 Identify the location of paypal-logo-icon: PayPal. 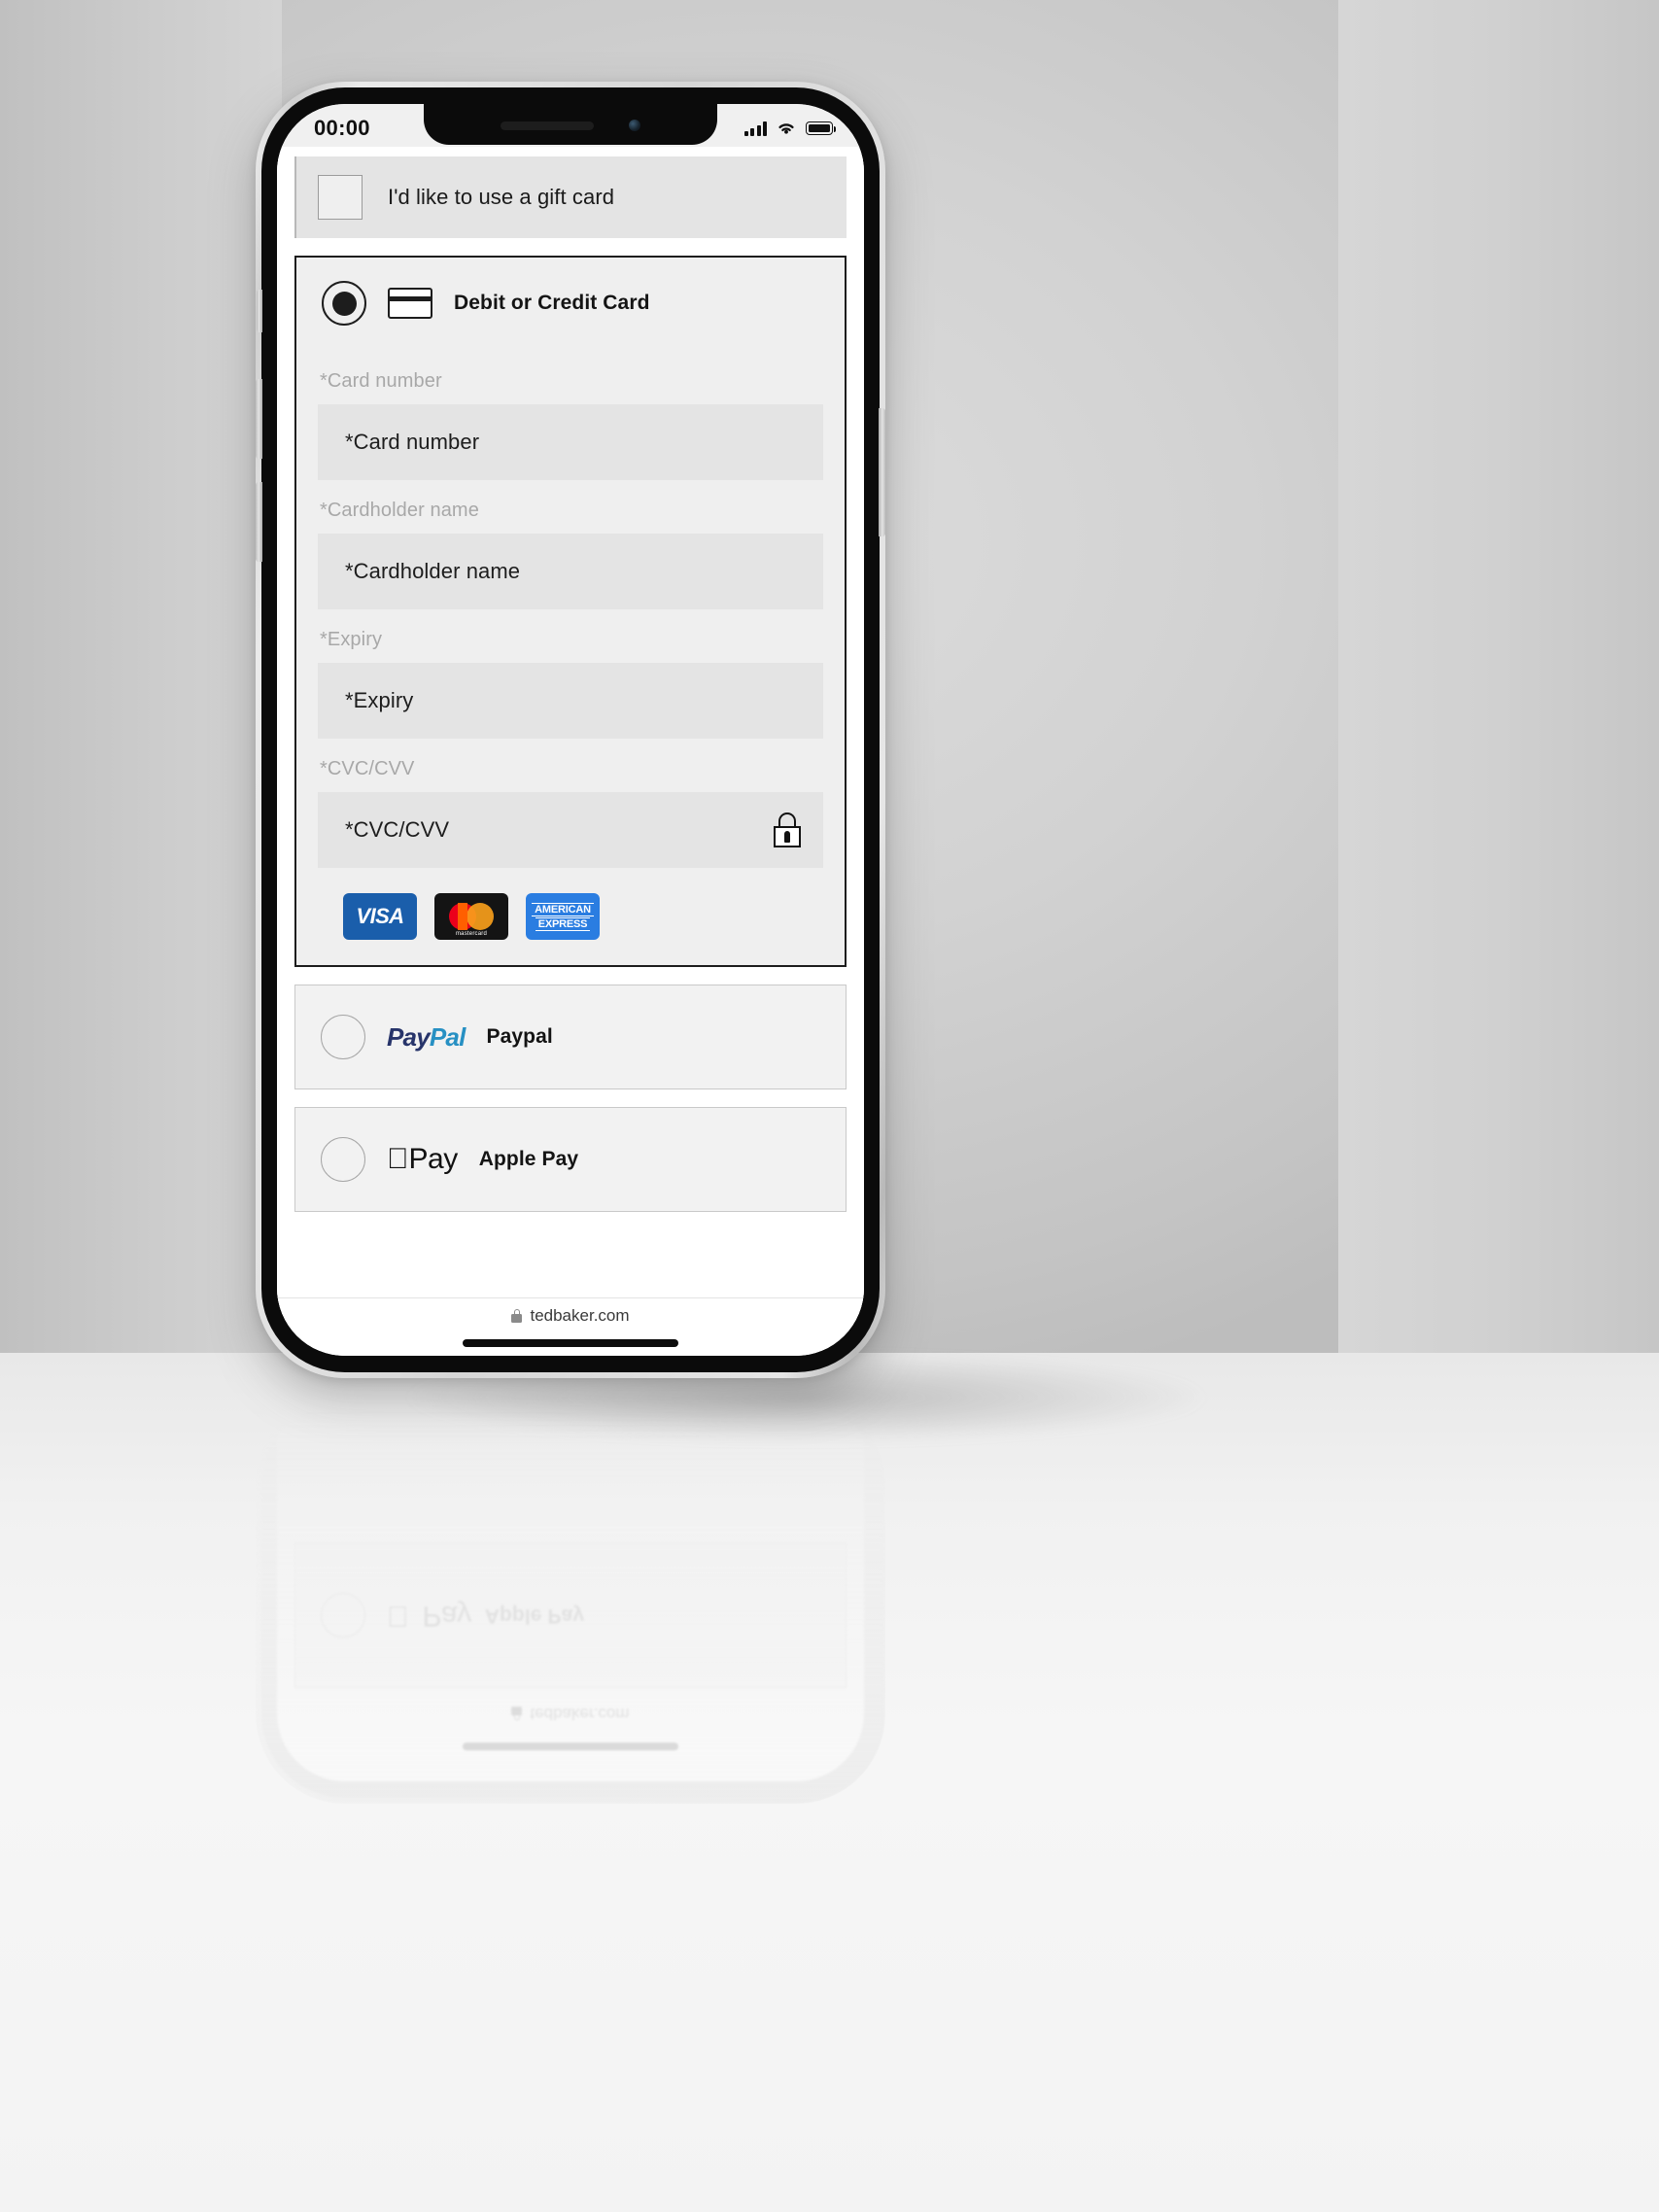
(426, 1037).